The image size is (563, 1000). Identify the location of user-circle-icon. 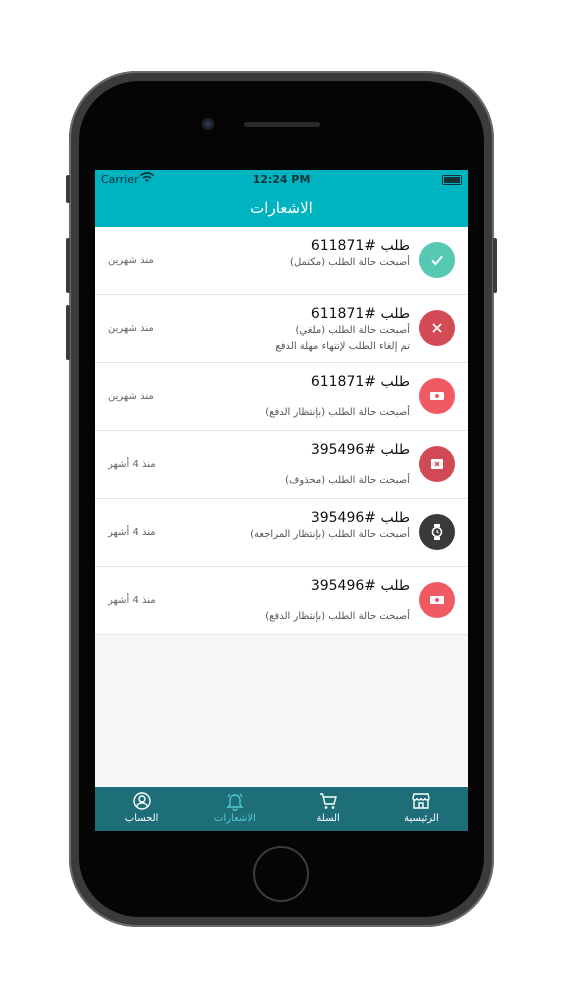
(141, 801).